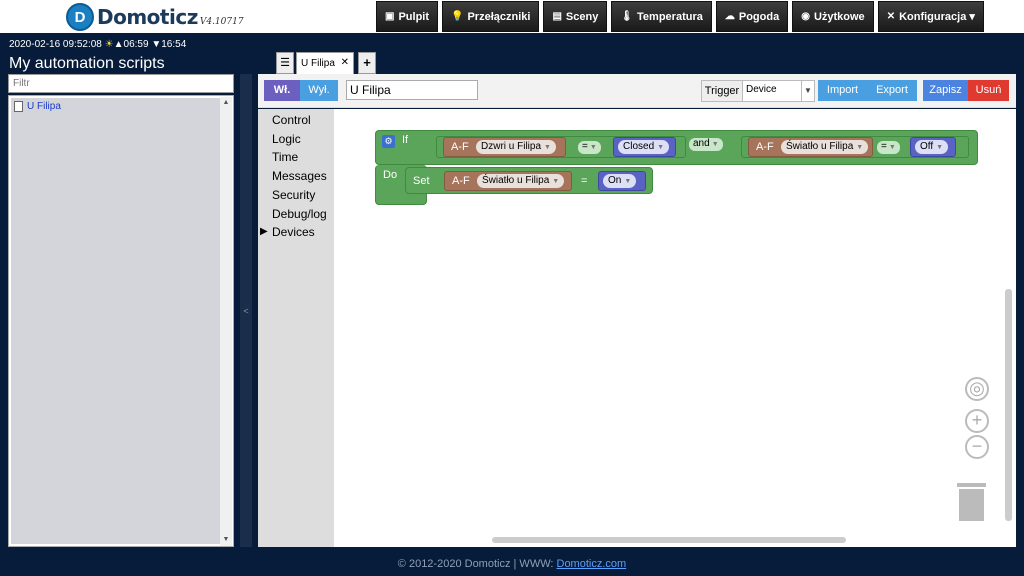  What do you see at coordinates (661, 16) in the screenshot?
I see `nav-temperatura: 🌡 Temperatura` at bounding box center [661, 16].